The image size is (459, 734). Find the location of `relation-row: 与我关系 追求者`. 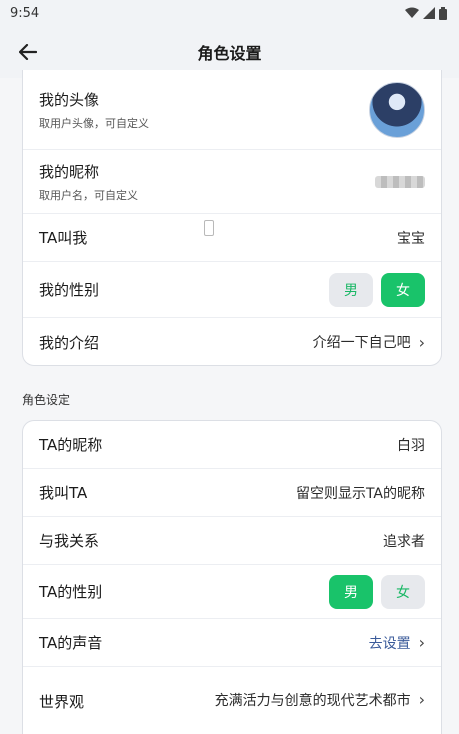

relation-row: 与我关系 追求者 is located at coordinates (232, 541).